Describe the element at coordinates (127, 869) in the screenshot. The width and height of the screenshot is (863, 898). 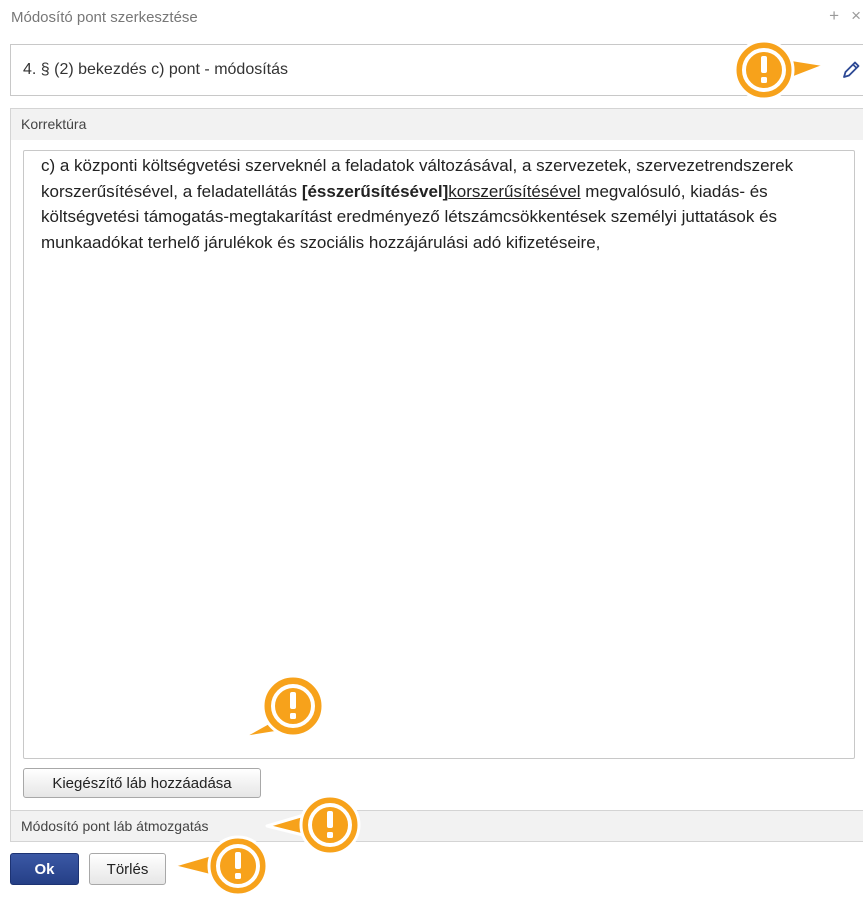
I see `delete-button: Törlés` at that location.